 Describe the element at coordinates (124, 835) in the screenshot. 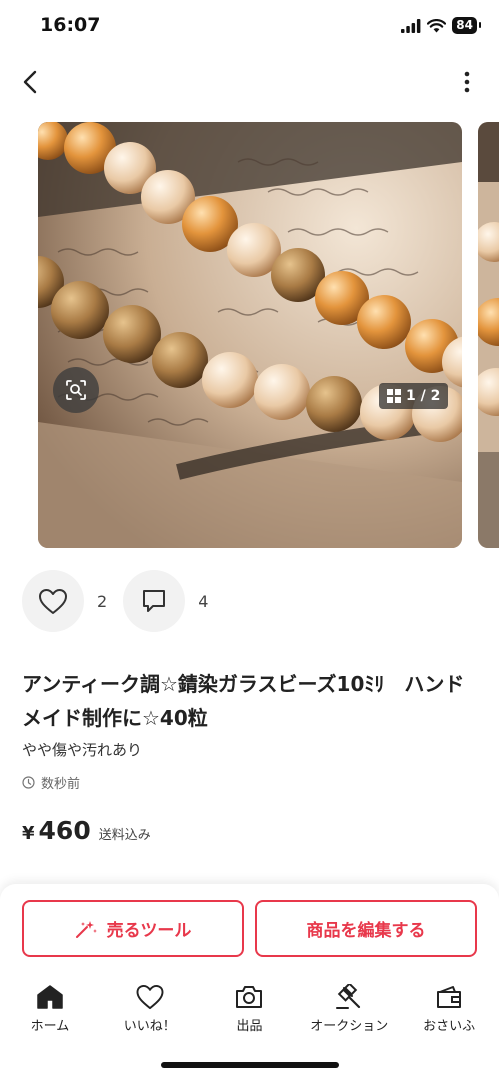

I see `shipping-note: 送料込み` at that location.